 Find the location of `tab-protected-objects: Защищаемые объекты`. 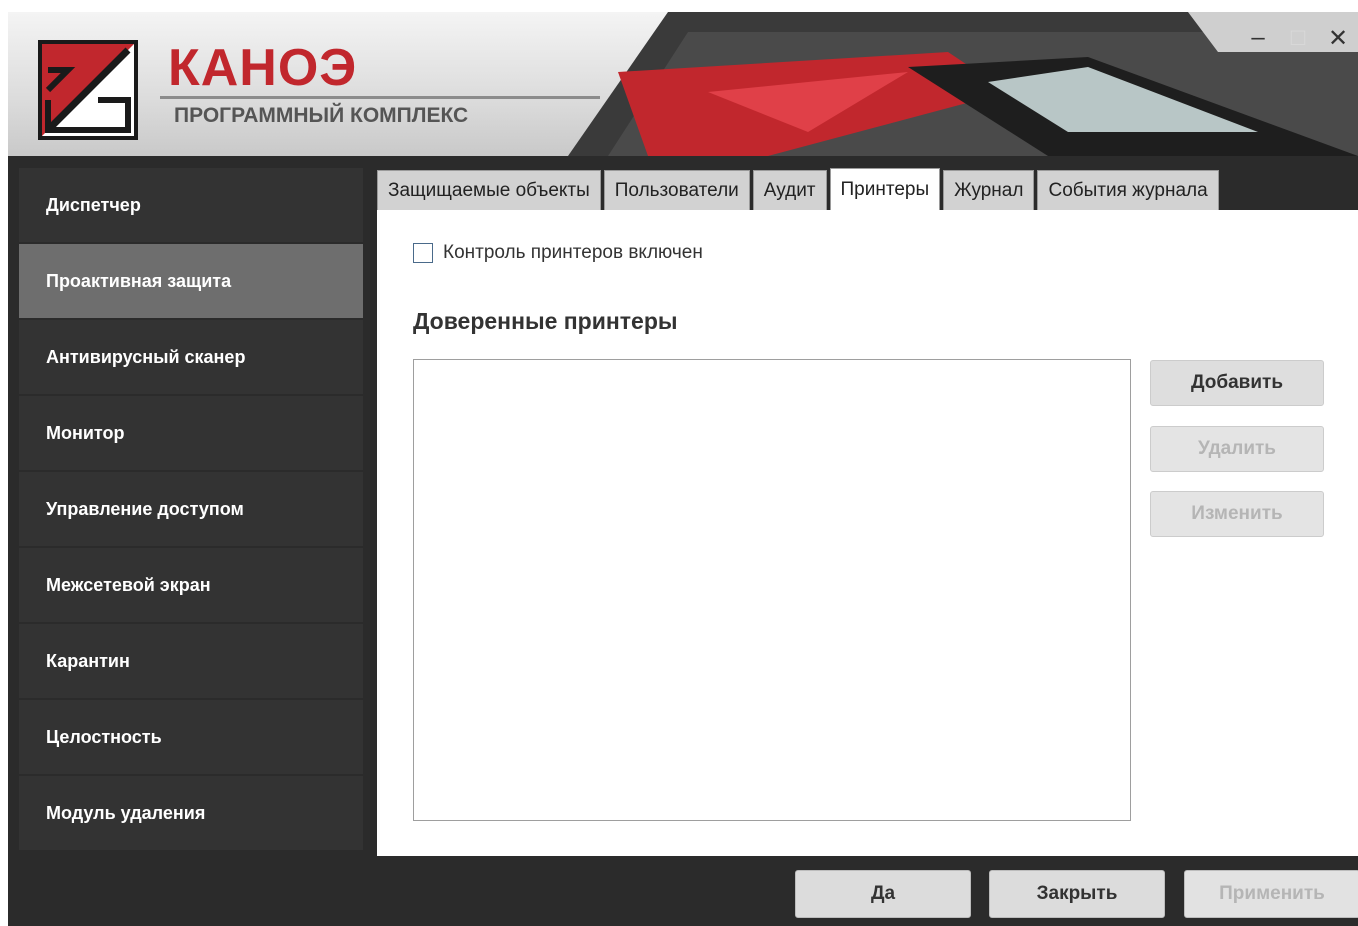

tab-protected-objects: Защищаемые объекты is located at coordinates (489, 190).